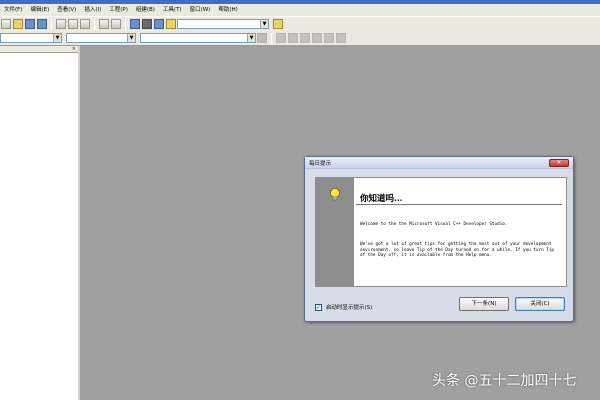  I want to click on close-icon: ×, so click(559, 163).